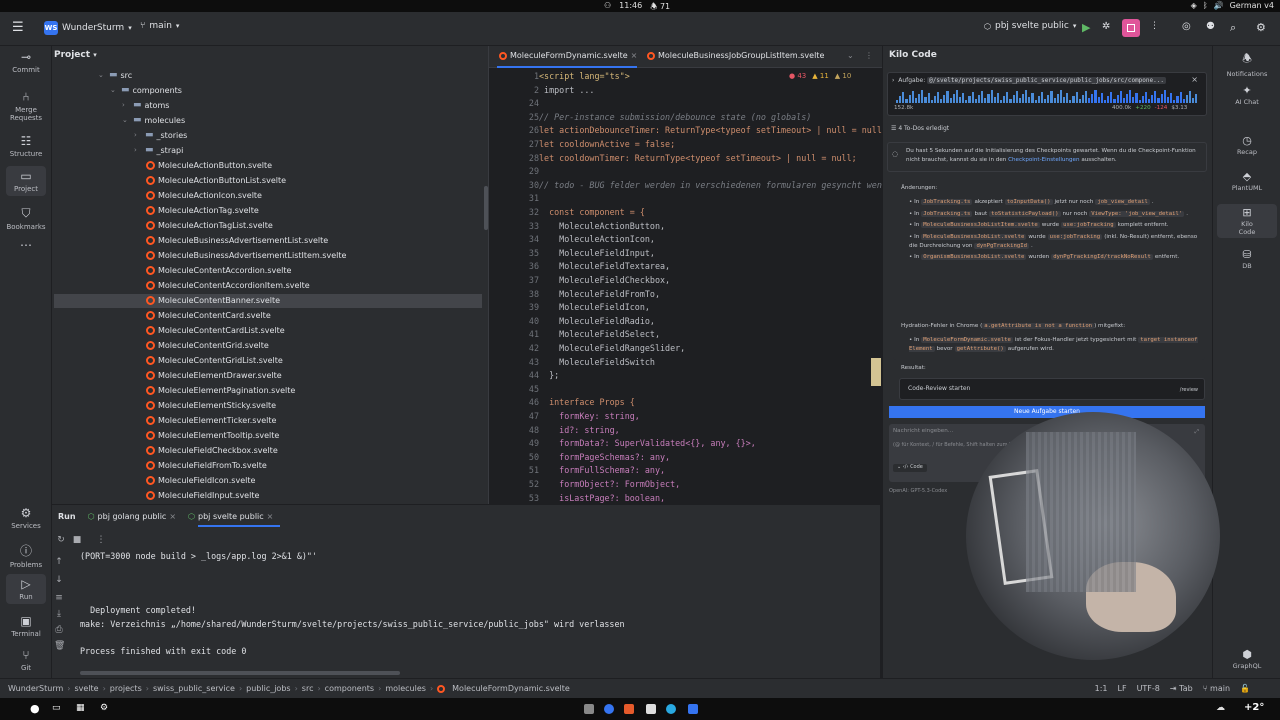  I want to click on tree-folder: › ▬ _strapi, so click(158, 150).